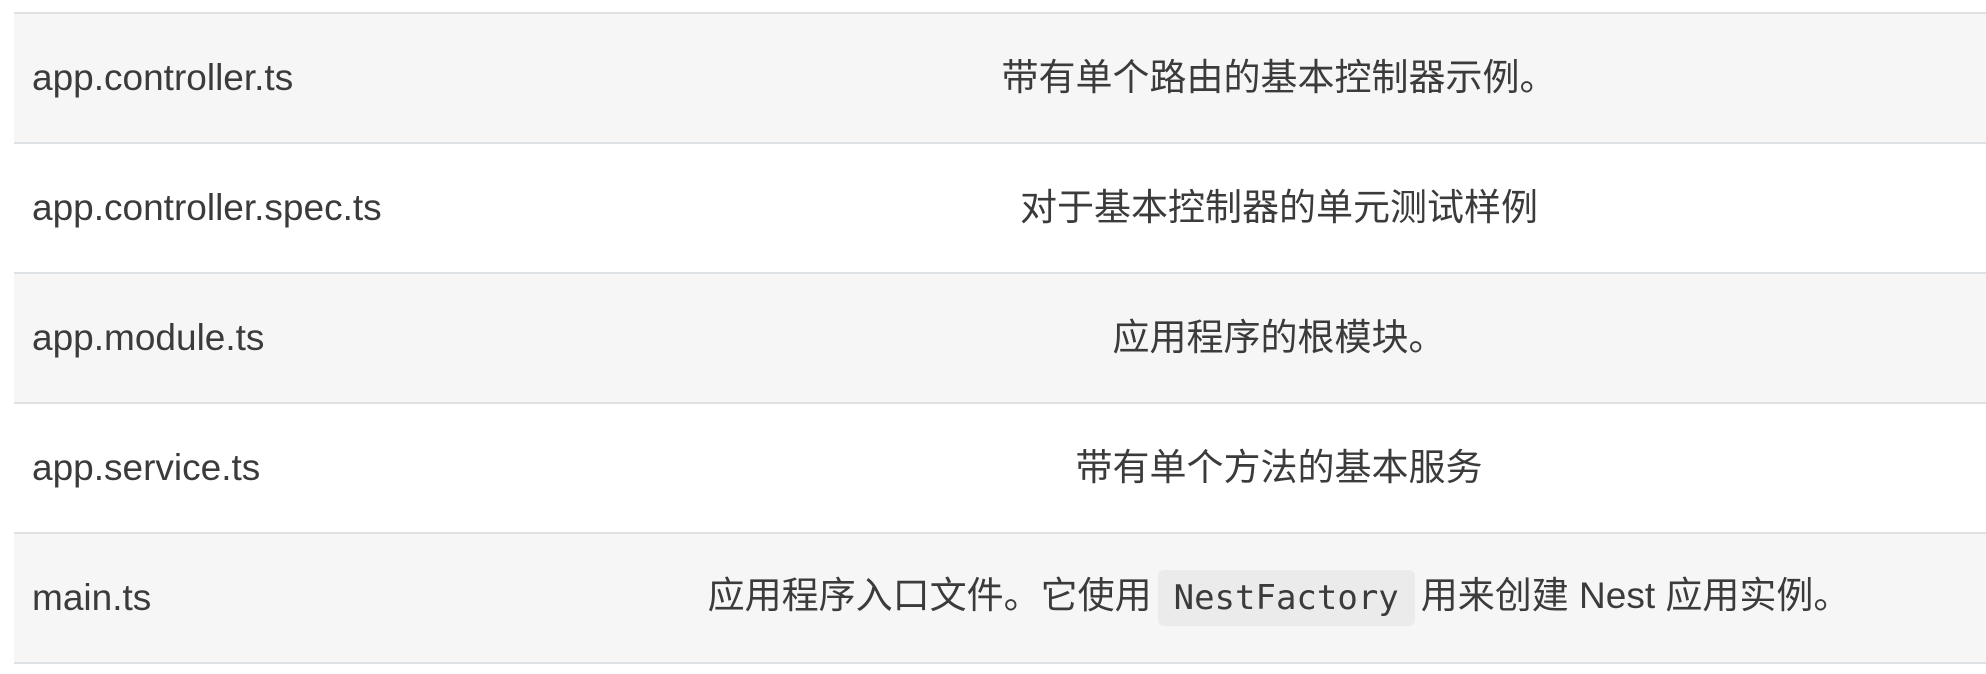  I want to click on file-description: 对于基本控制器的单元测试样例, so click(1279, 207).